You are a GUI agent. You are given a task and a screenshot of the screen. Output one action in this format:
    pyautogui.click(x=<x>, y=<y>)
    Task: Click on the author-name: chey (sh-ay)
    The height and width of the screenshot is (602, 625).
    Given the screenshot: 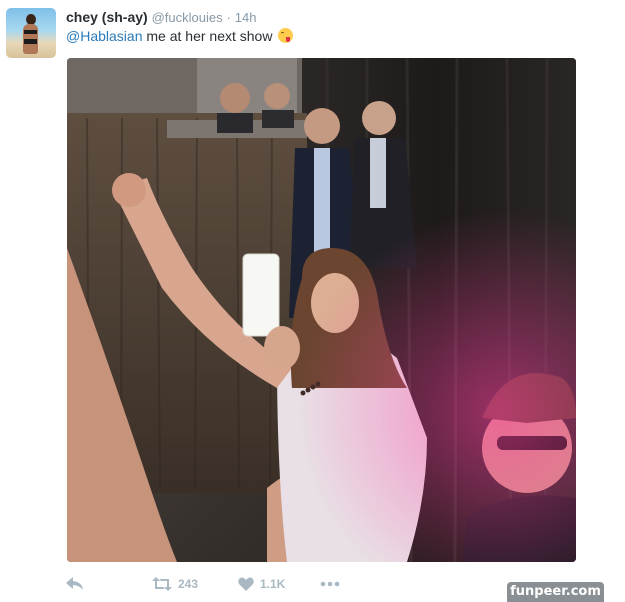 What is the action you would take?
    pyautogui.click(x=107, y=17)
    